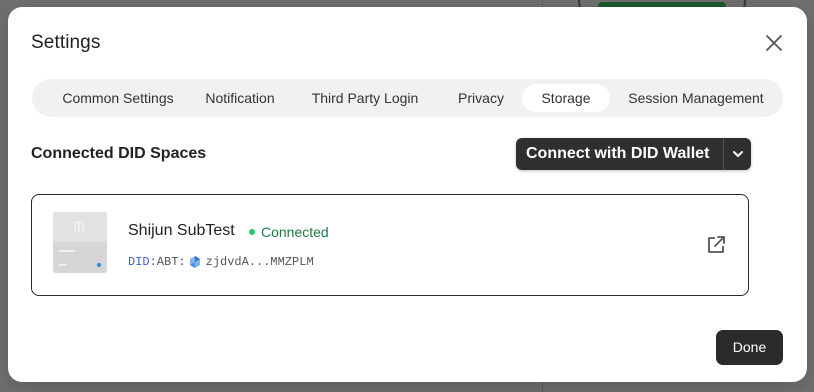 The image size is (814, 392). What do you see at coordinates (80, 242) in the screenshot?
I see `did-space-thumbnail-icon` at bounding box center [80, 242].